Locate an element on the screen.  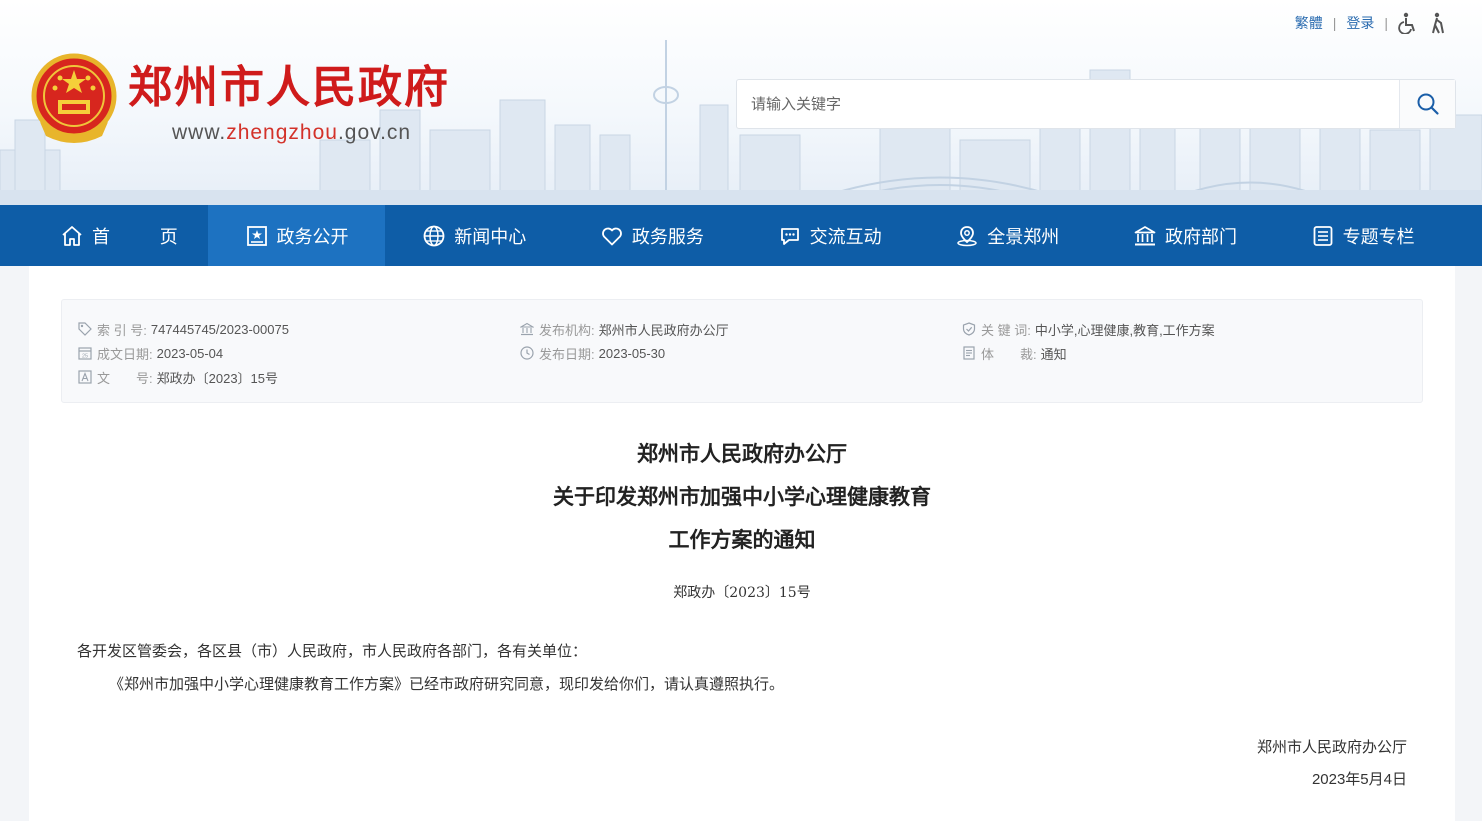
meta-keywords: 关 键 词: 中小学,心理健康,教育,工作方案 is located at coordinates (1088, 329).